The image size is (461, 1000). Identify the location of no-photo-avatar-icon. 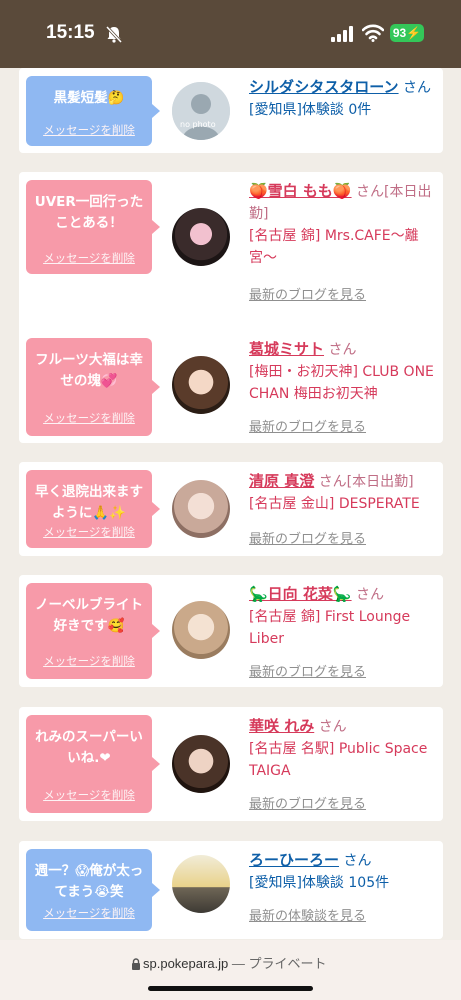
(201, 111).